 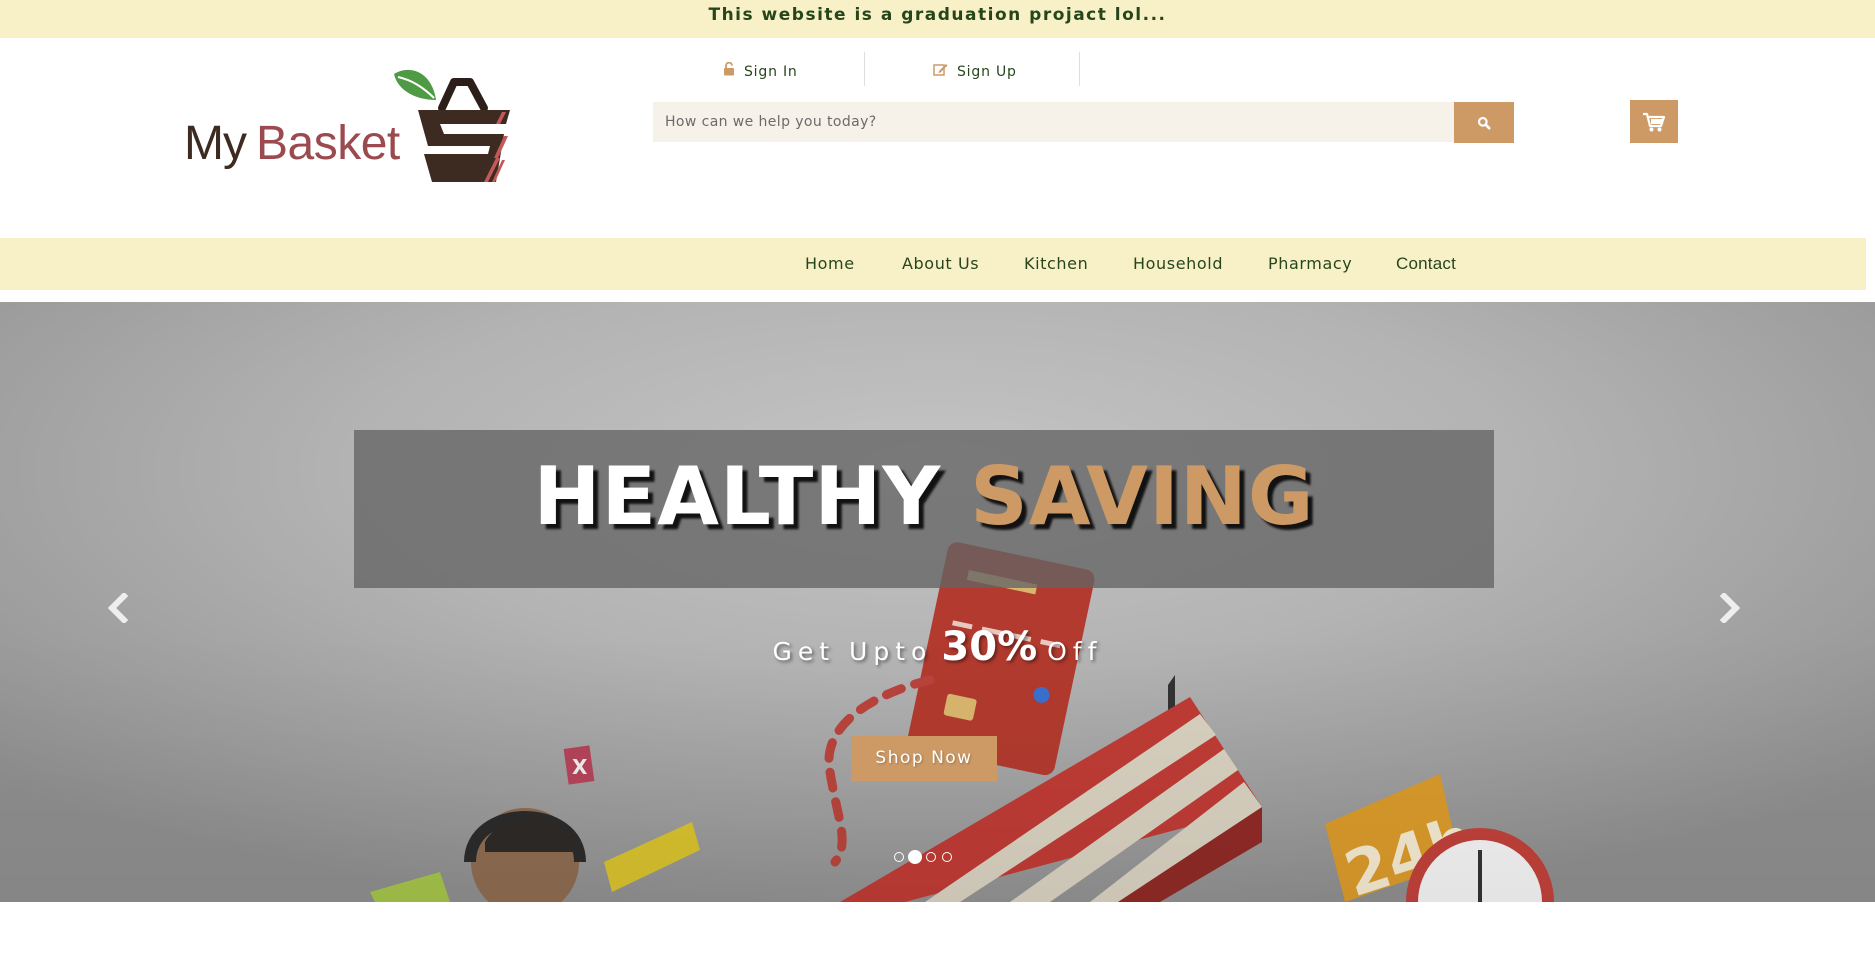 I want to click on logo-word-my: My, so click(x=215, y=143).